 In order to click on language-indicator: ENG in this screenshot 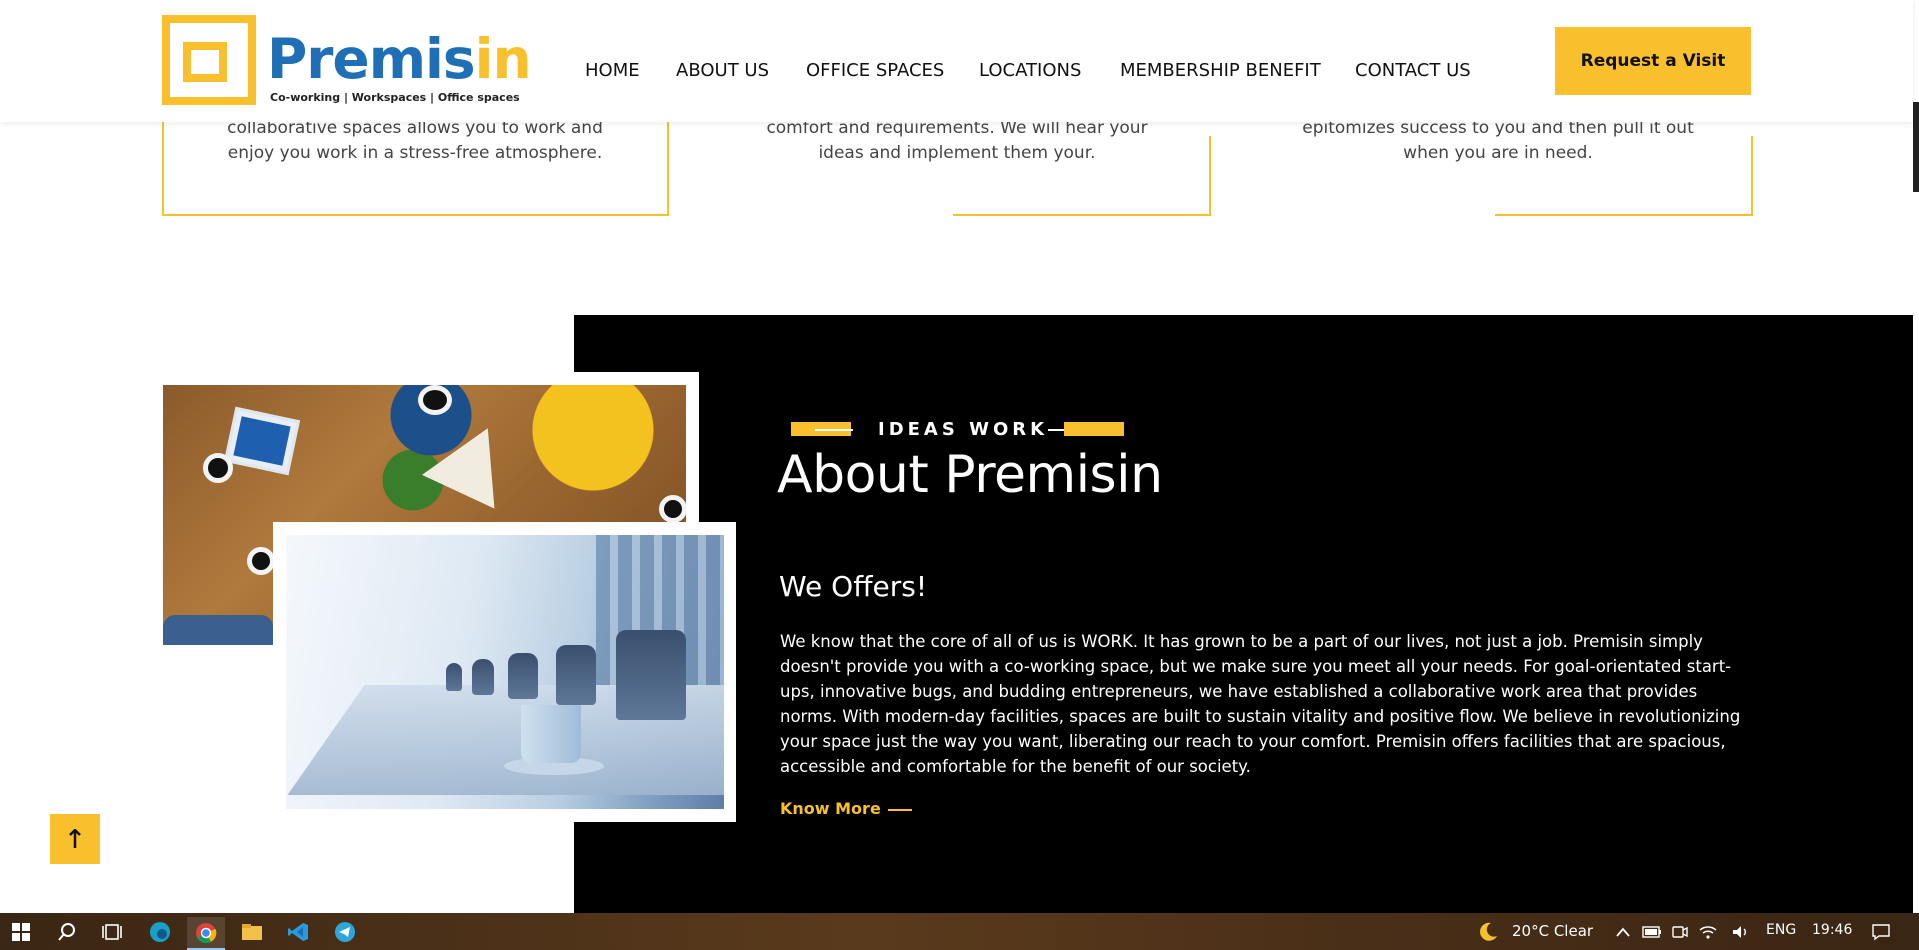, I will do `click(1781, 930)`.